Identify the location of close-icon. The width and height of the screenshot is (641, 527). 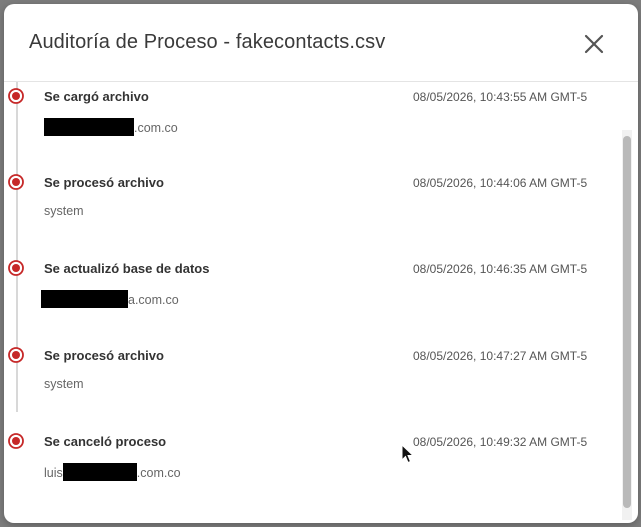
(594, 44).